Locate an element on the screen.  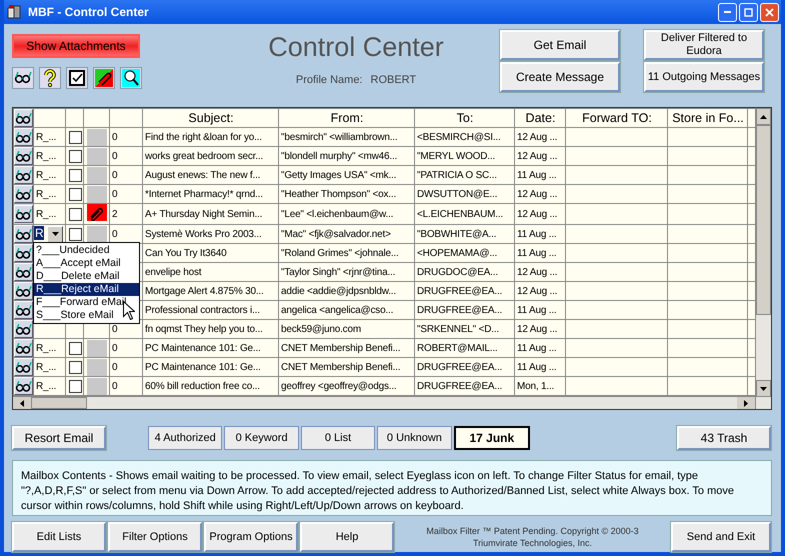
window-title: MBF - Control Center is located at coordinates (89, 12).